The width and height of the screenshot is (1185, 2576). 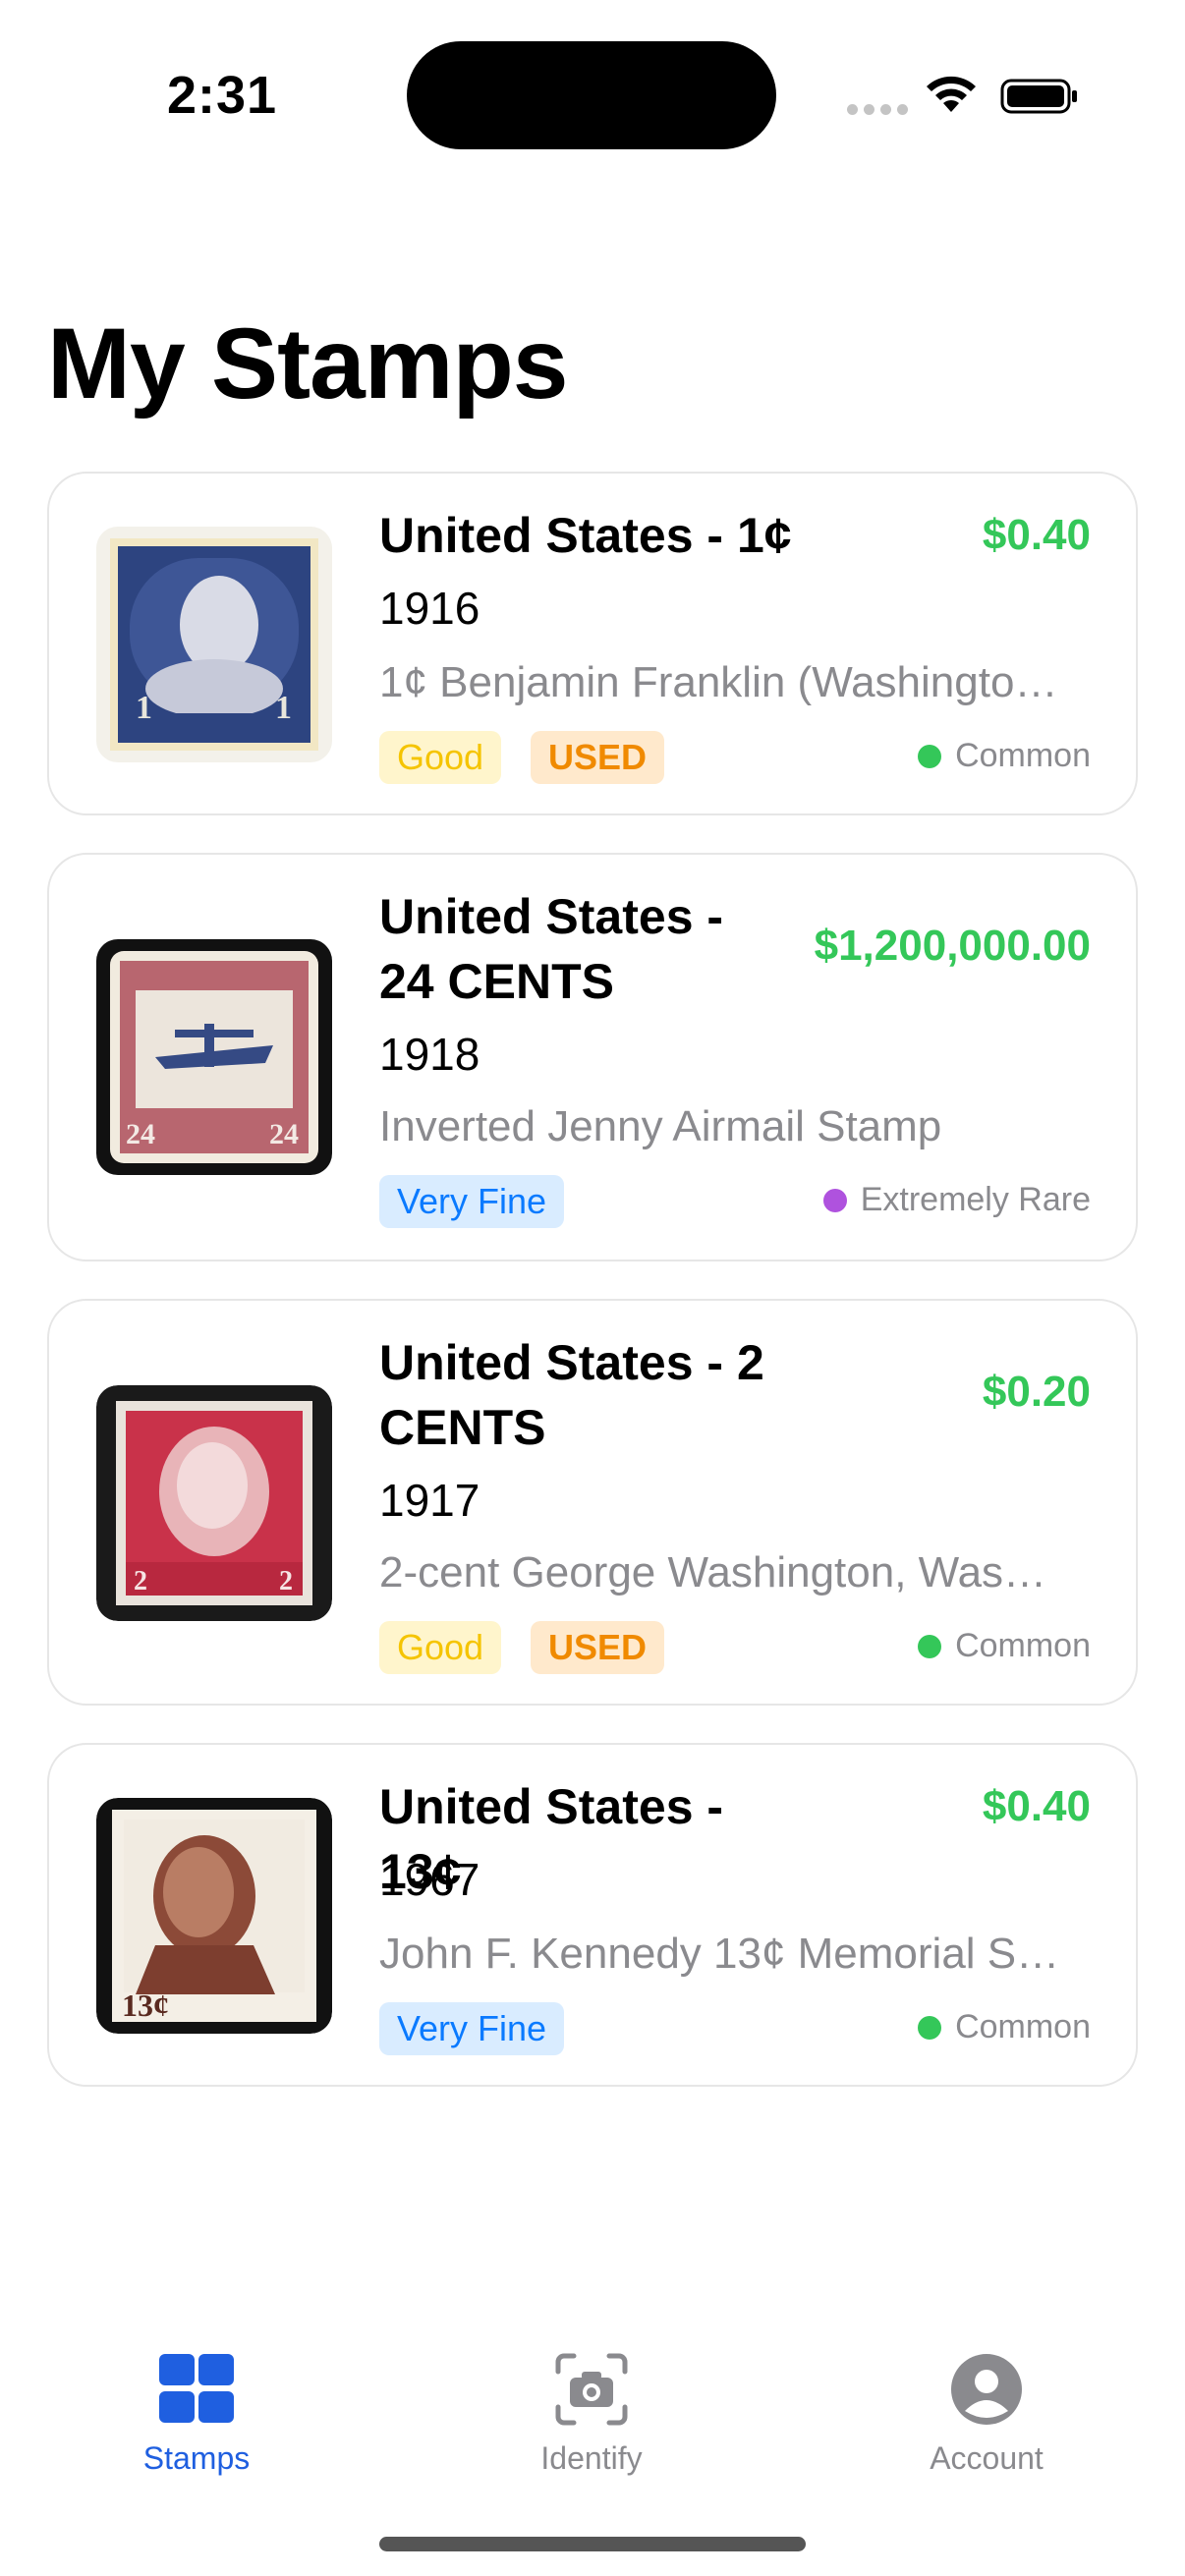 What do you see at coordinates (953, 946) in the screenshot?
I see `stamp-price: $1,200,000.00` at bounding box center [953, 946].